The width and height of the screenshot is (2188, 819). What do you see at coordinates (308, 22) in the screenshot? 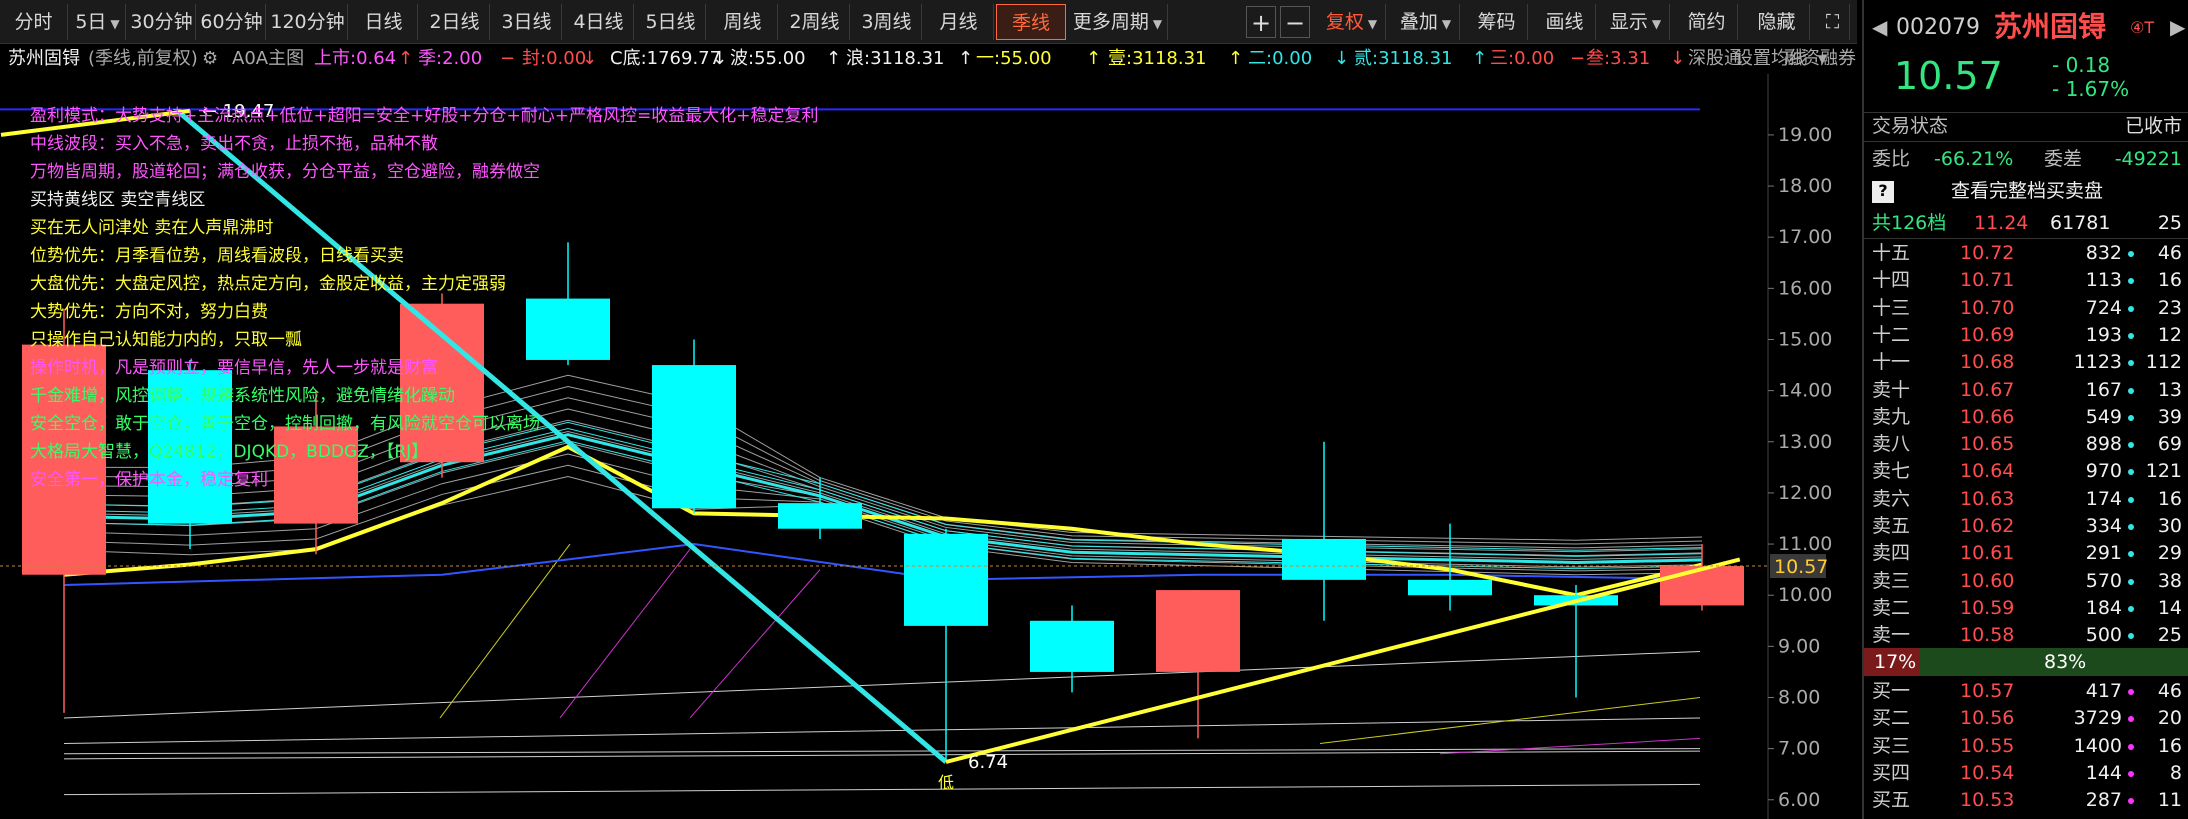
I see `period-tab-4: 120分钟` at bounding box center [308, 22].